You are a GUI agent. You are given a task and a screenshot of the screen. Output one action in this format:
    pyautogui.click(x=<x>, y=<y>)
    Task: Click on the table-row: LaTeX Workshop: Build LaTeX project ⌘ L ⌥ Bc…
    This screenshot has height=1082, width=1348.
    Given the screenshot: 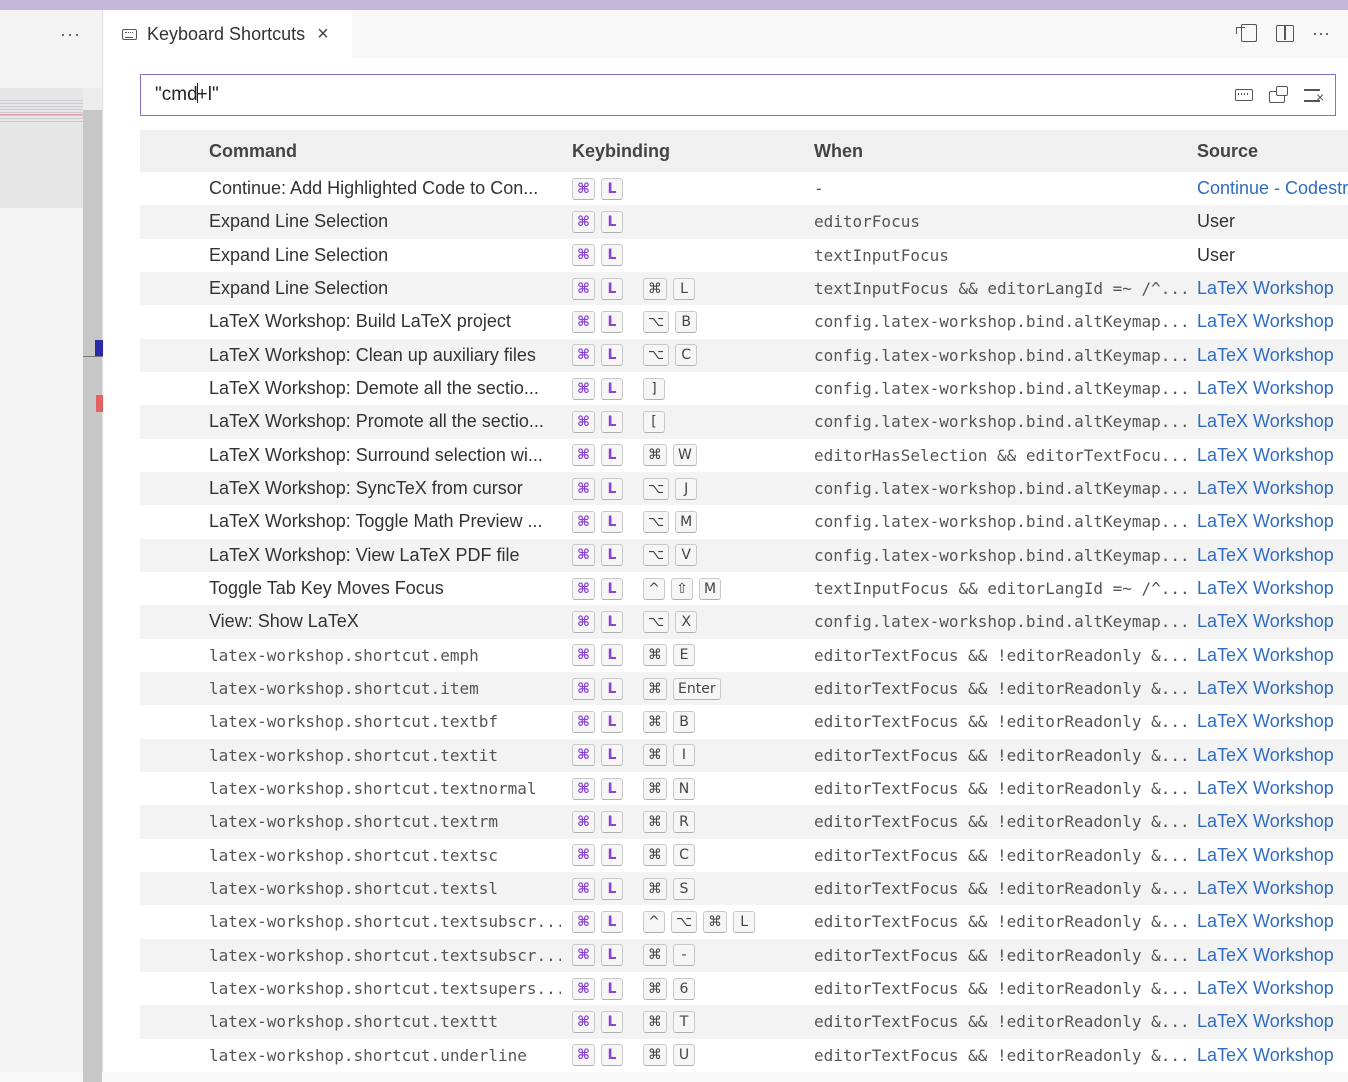 What is the action you would take?
    pyautogui.click(x=744, y=322)
    